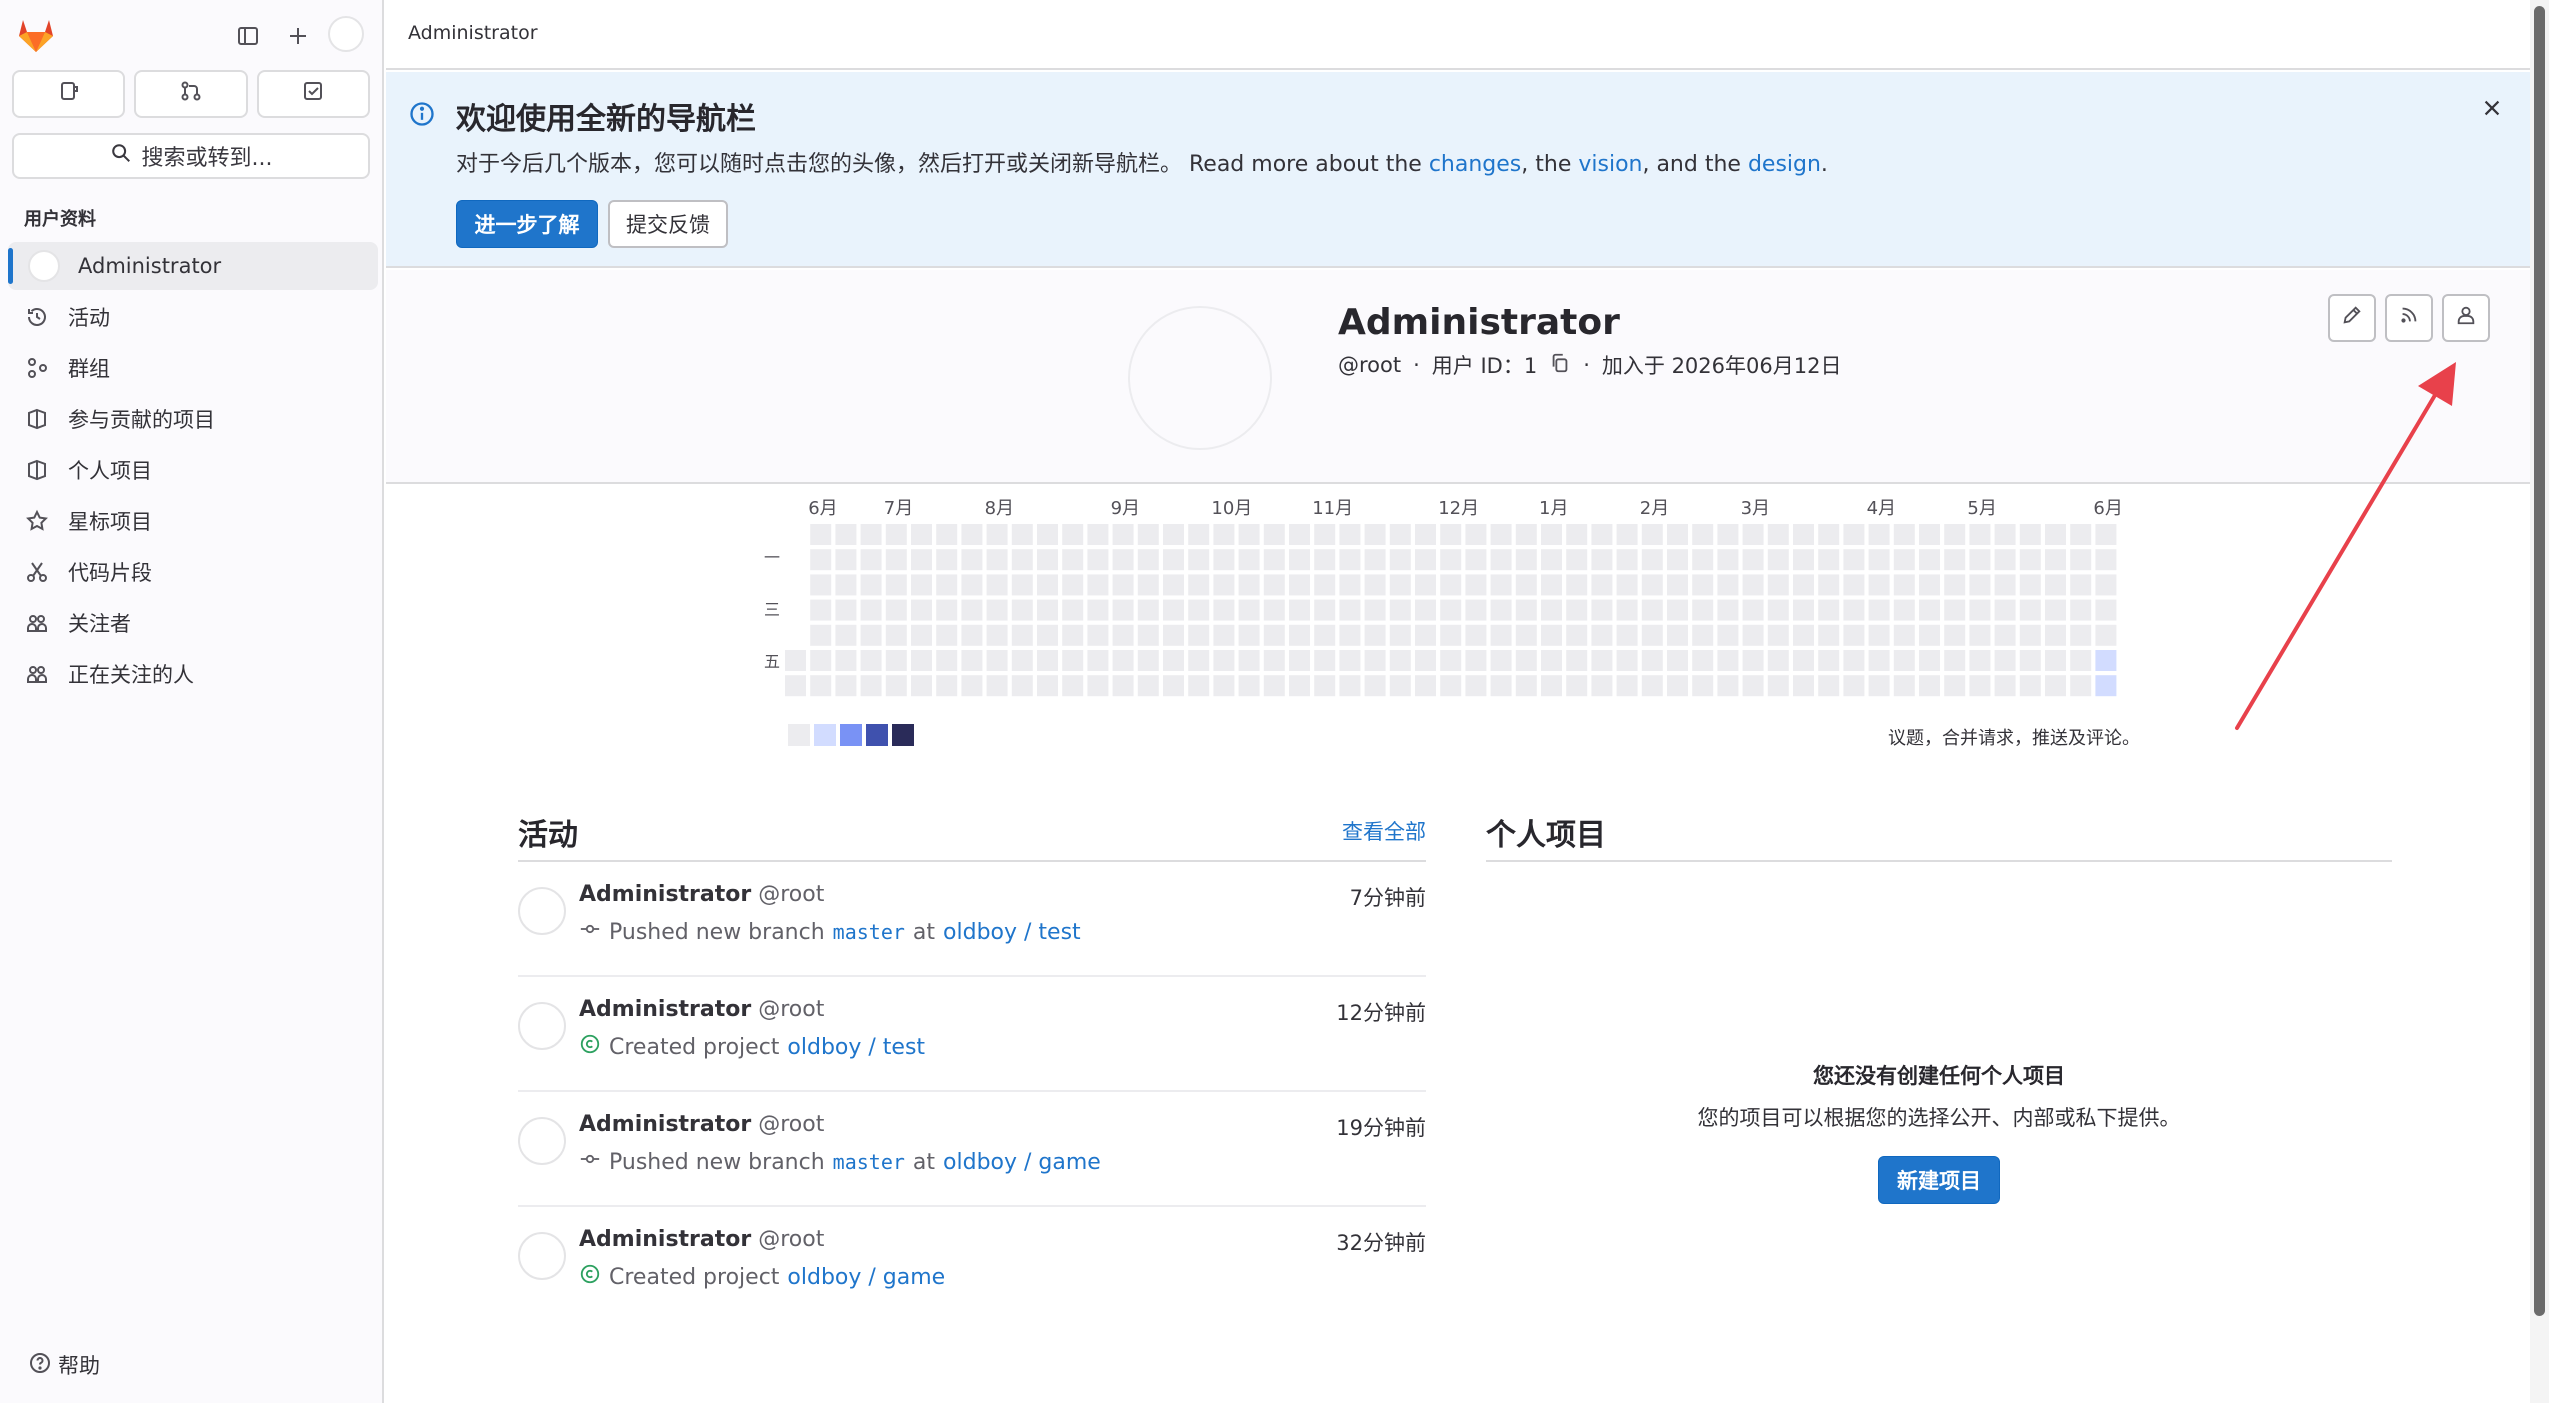  I want to click on learn-more-button: 进一步了解, so click(527, 224).